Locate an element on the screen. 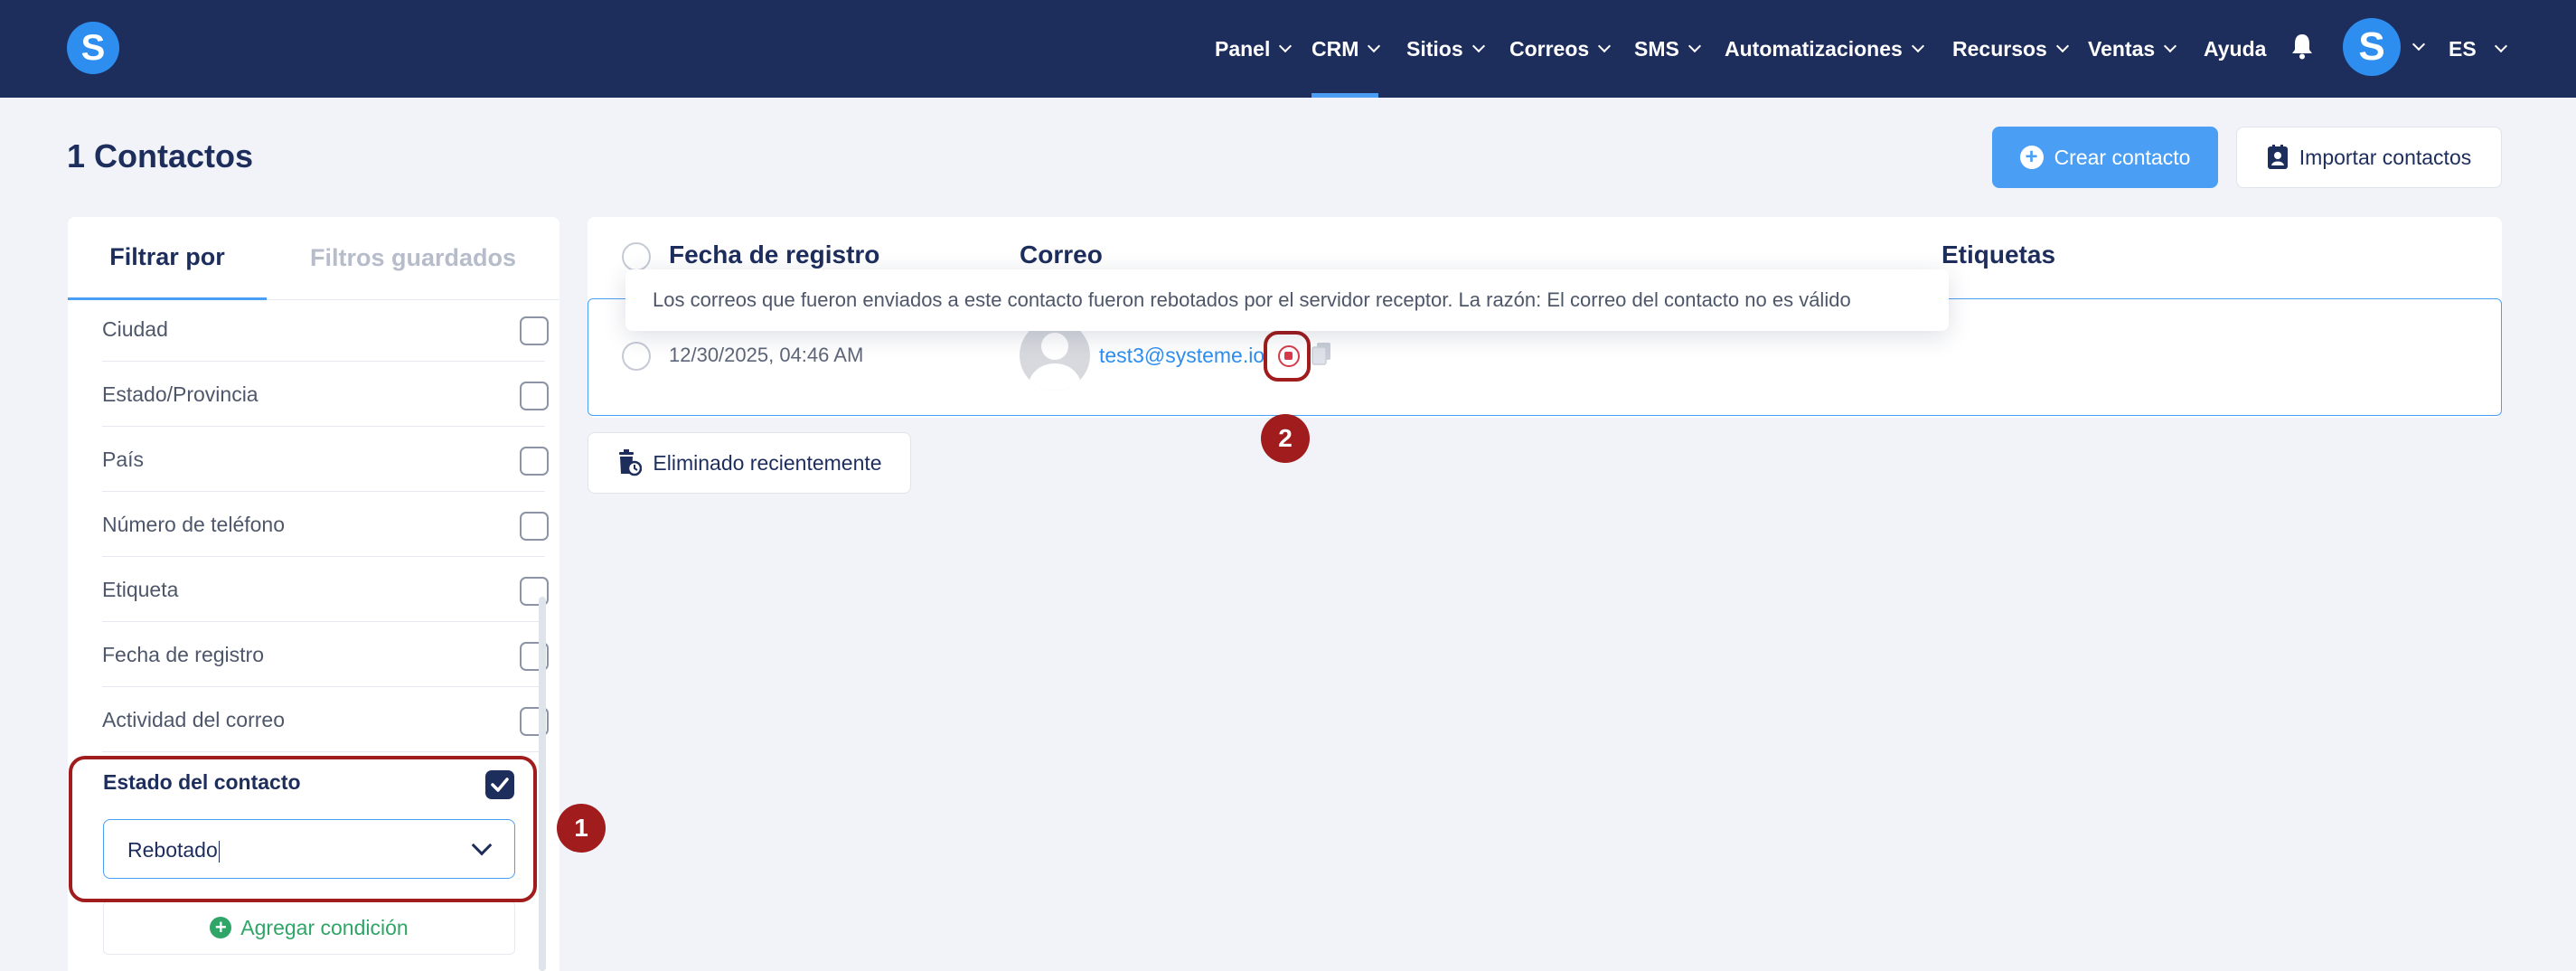 The image size is (2576, 971). nav-item-label: Correos is located at coordinates (1550, 48).